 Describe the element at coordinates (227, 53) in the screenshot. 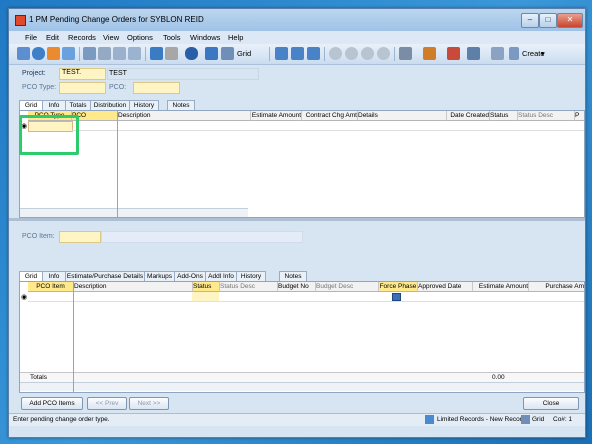

I see `grid-view-icon` at that location.